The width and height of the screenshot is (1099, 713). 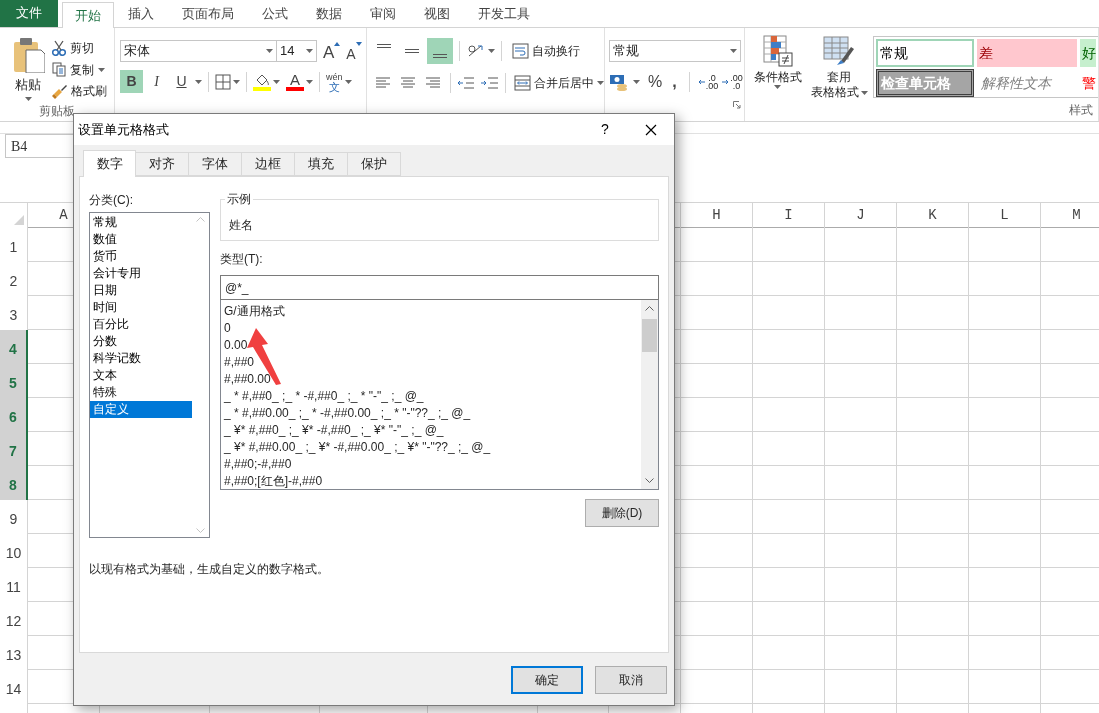 What do you see at coordinates (605, 129) in the screenshot?
I see `help-button: ?` at bounding box center [605, 129].